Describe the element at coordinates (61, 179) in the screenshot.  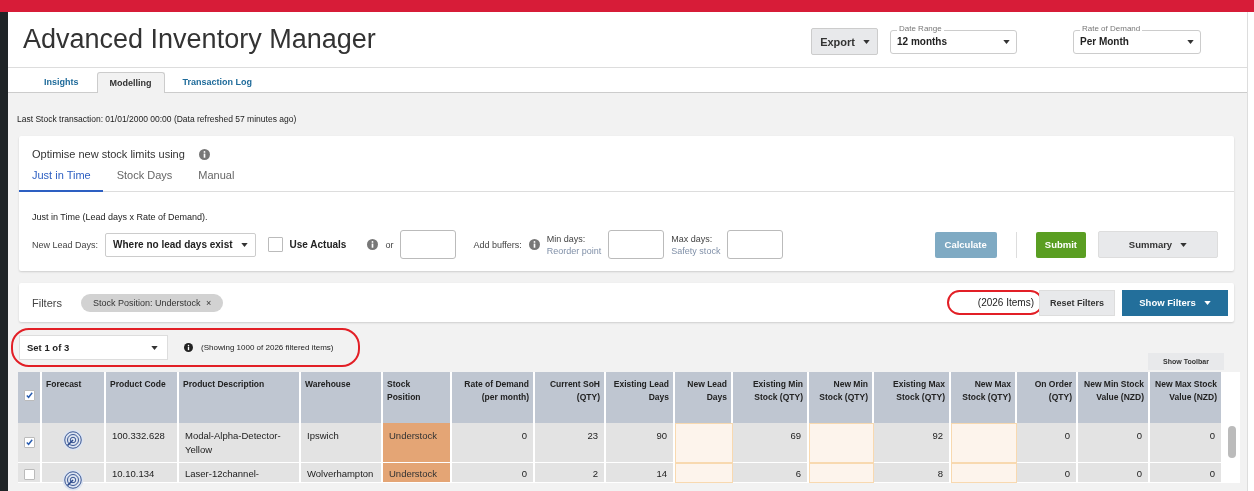
I see `method-tab: Just in Time` at that location.